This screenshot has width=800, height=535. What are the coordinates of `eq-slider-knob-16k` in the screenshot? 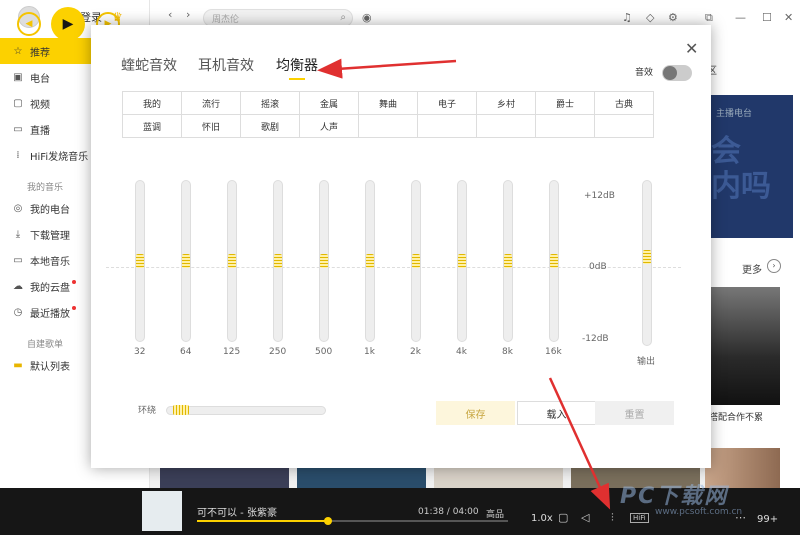 It's located at (554, 261).